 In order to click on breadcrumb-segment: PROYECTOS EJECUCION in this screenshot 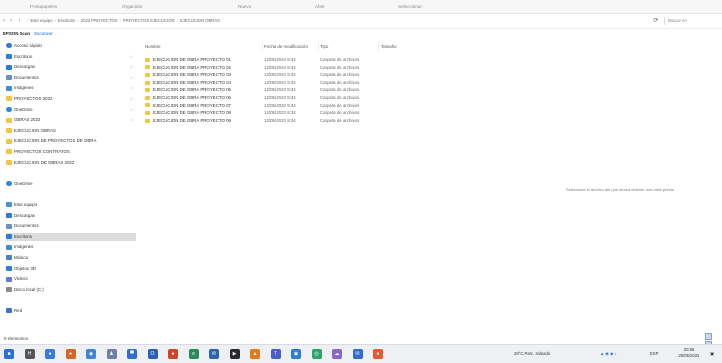, I will do `click(149, 20)`.